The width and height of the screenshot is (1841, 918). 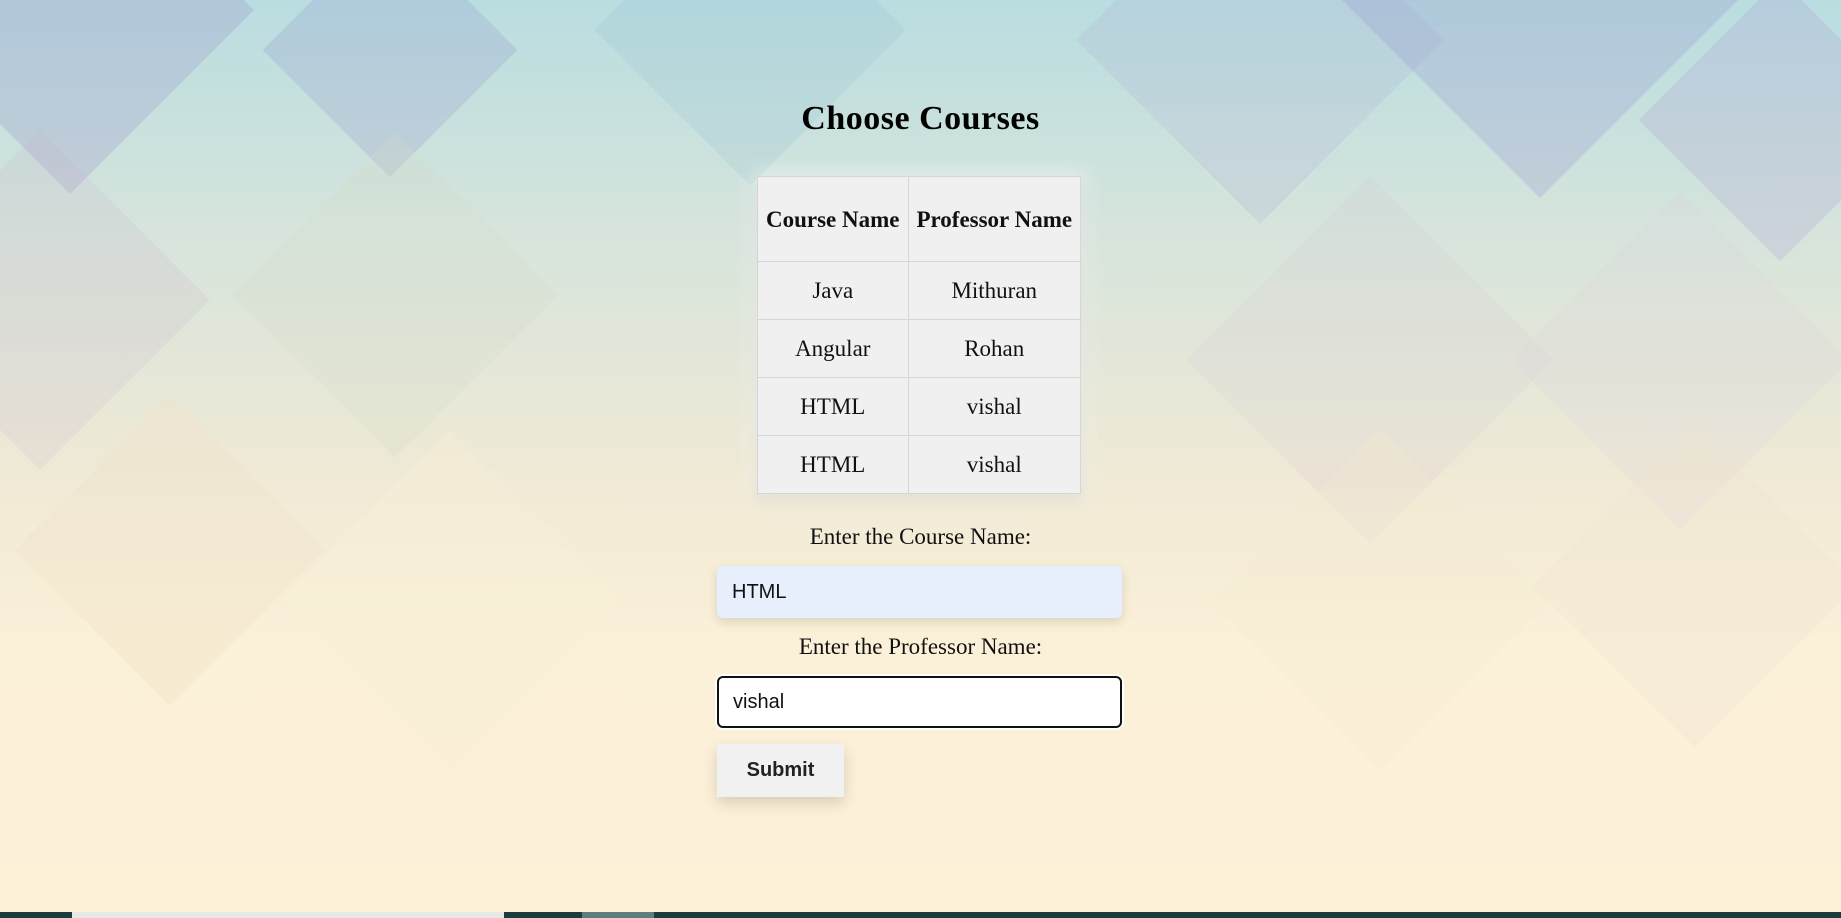 I want to click on table-header-row: Course Name Professor Name, so click(x=919, y=219).